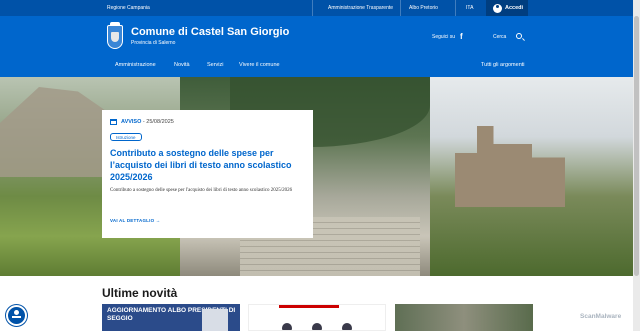  I want to click on arrow-right-icon: →, so click(158, 220).